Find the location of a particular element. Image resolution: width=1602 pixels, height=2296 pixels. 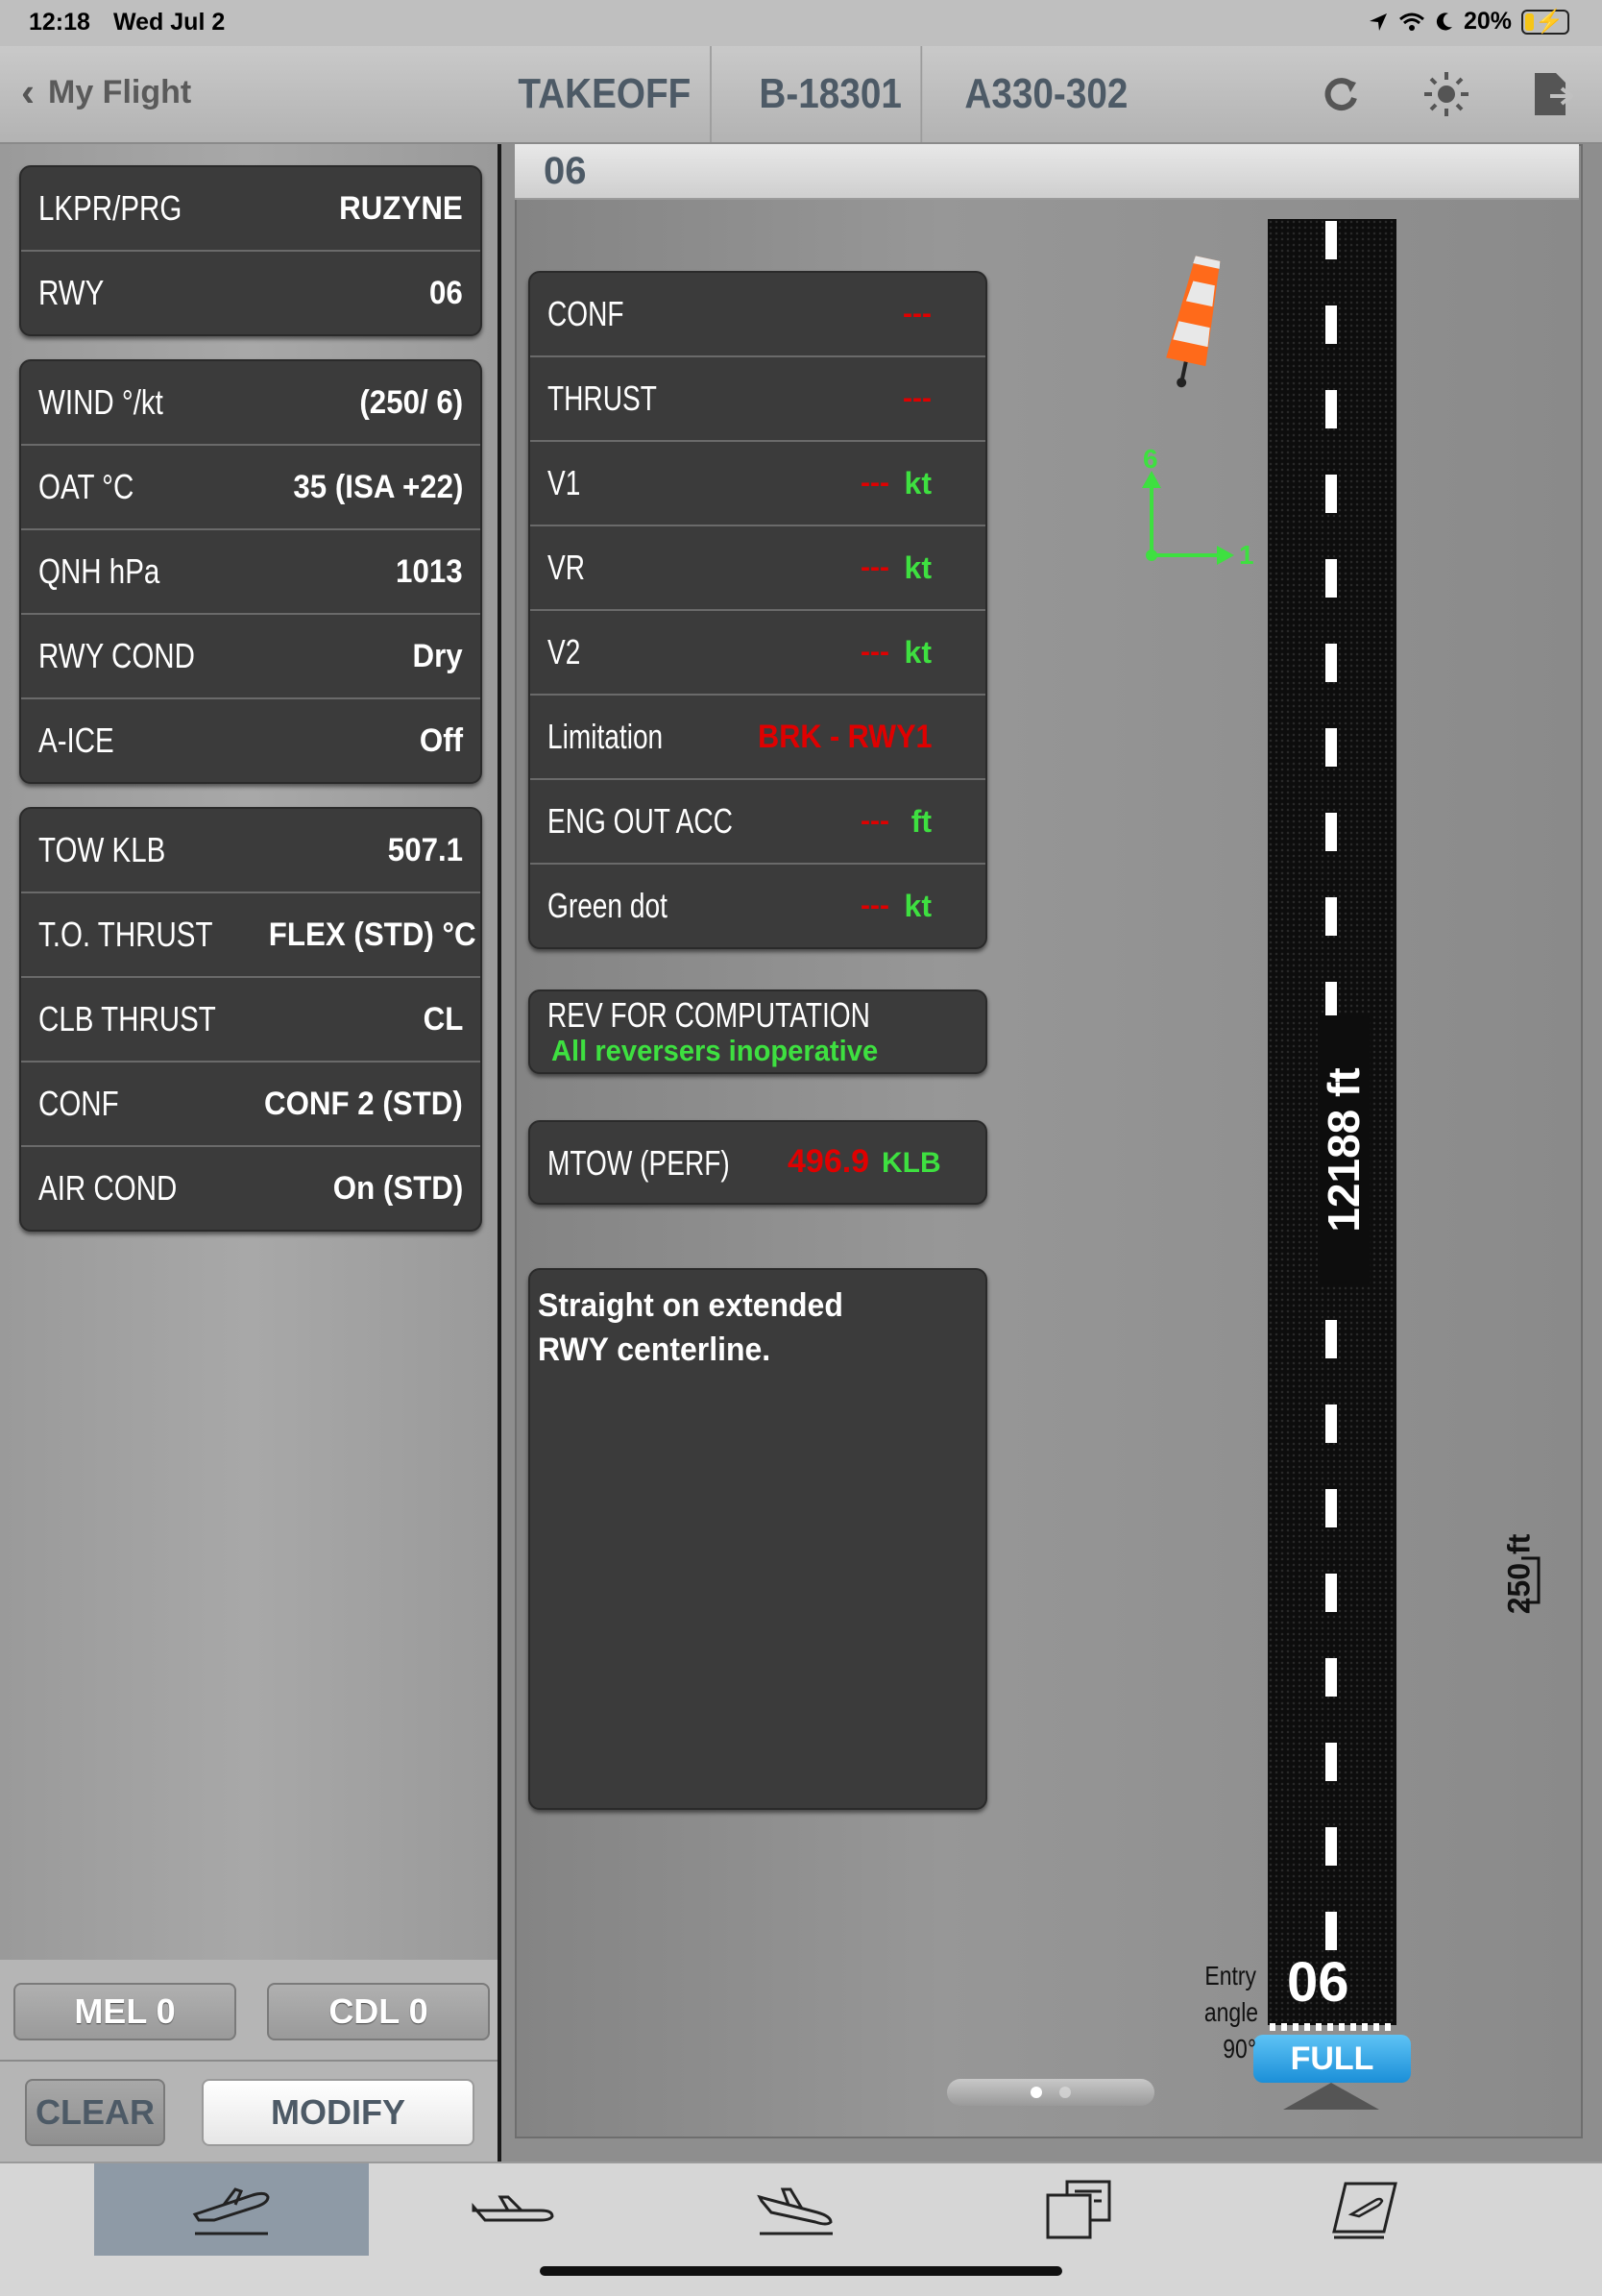

runway-number: 06 is located at coordinates (1318, 1983).